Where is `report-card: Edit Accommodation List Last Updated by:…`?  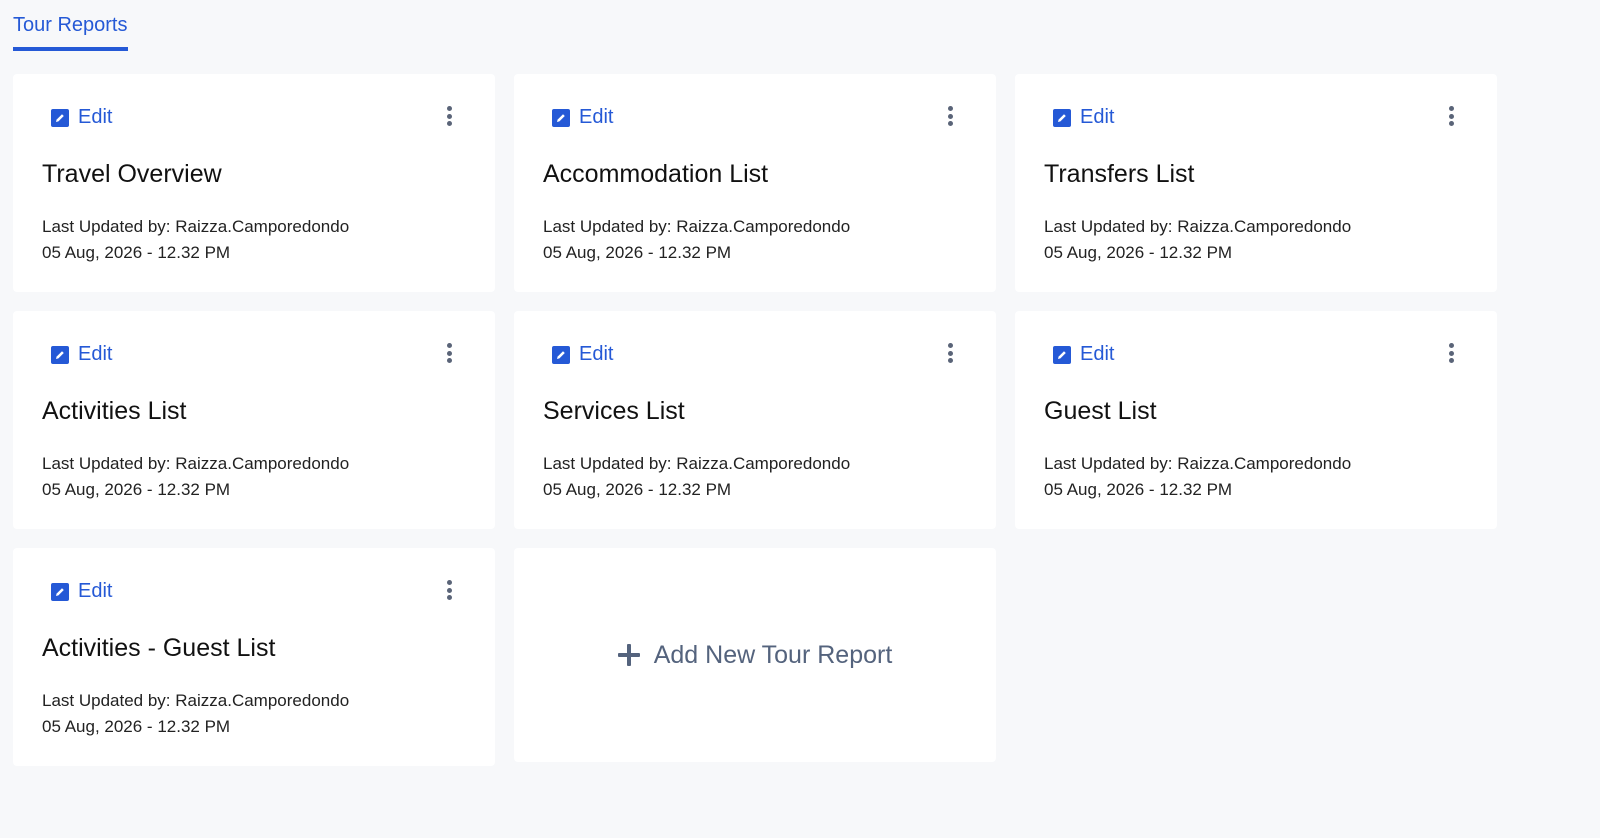
report-card: Edit Accommodation List Last Updated by:… is located at coordinates (755, 183).